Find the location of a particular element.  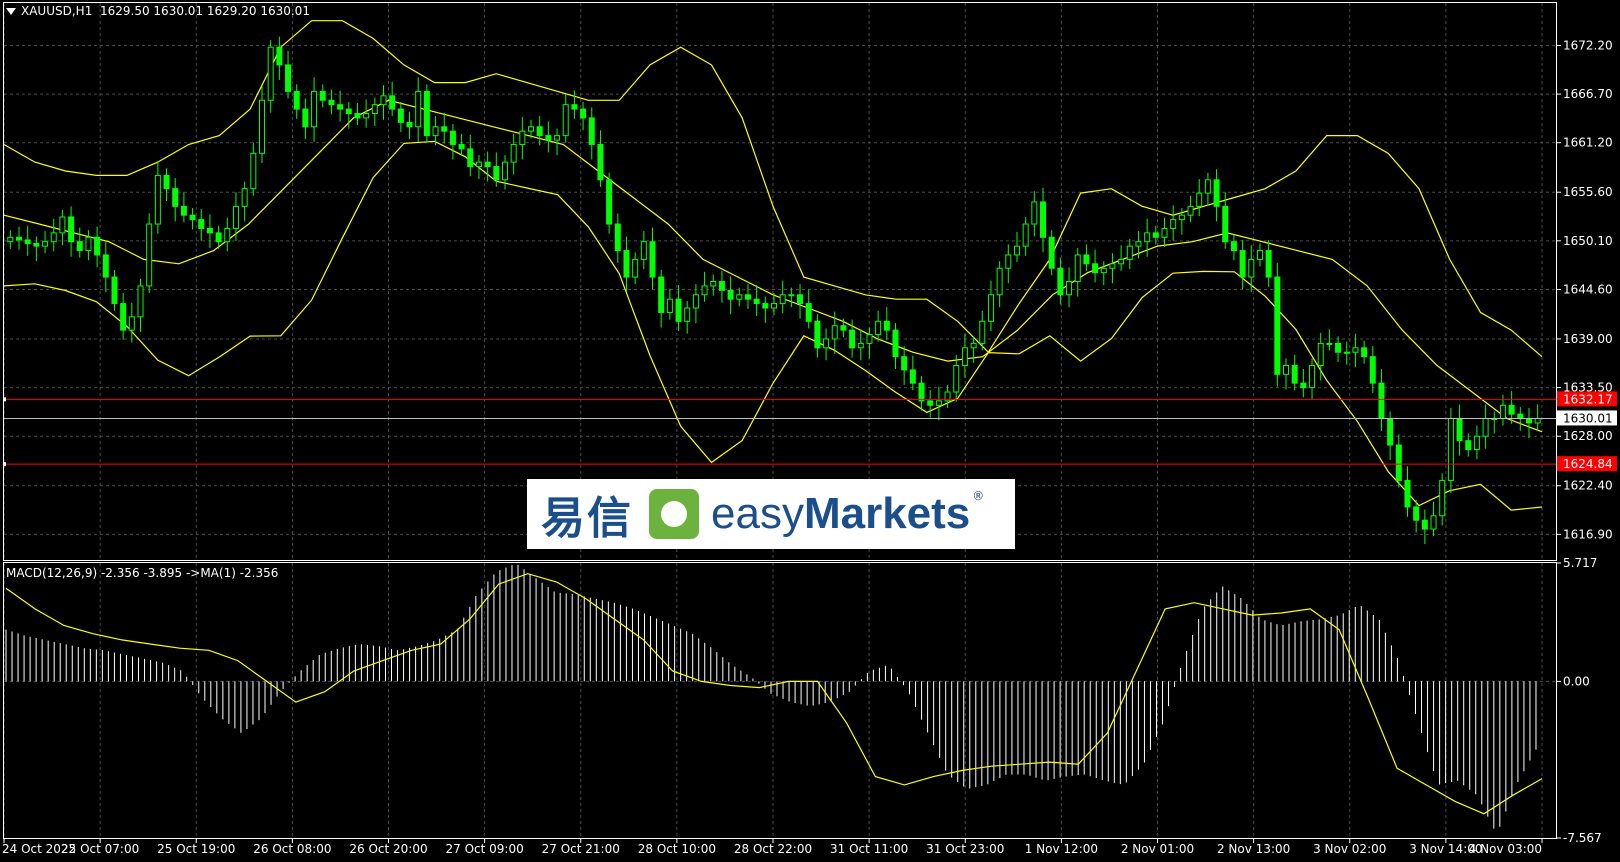

horizontal-lines: 1632.171624.841630.01 is located at coordinates (810, 431).